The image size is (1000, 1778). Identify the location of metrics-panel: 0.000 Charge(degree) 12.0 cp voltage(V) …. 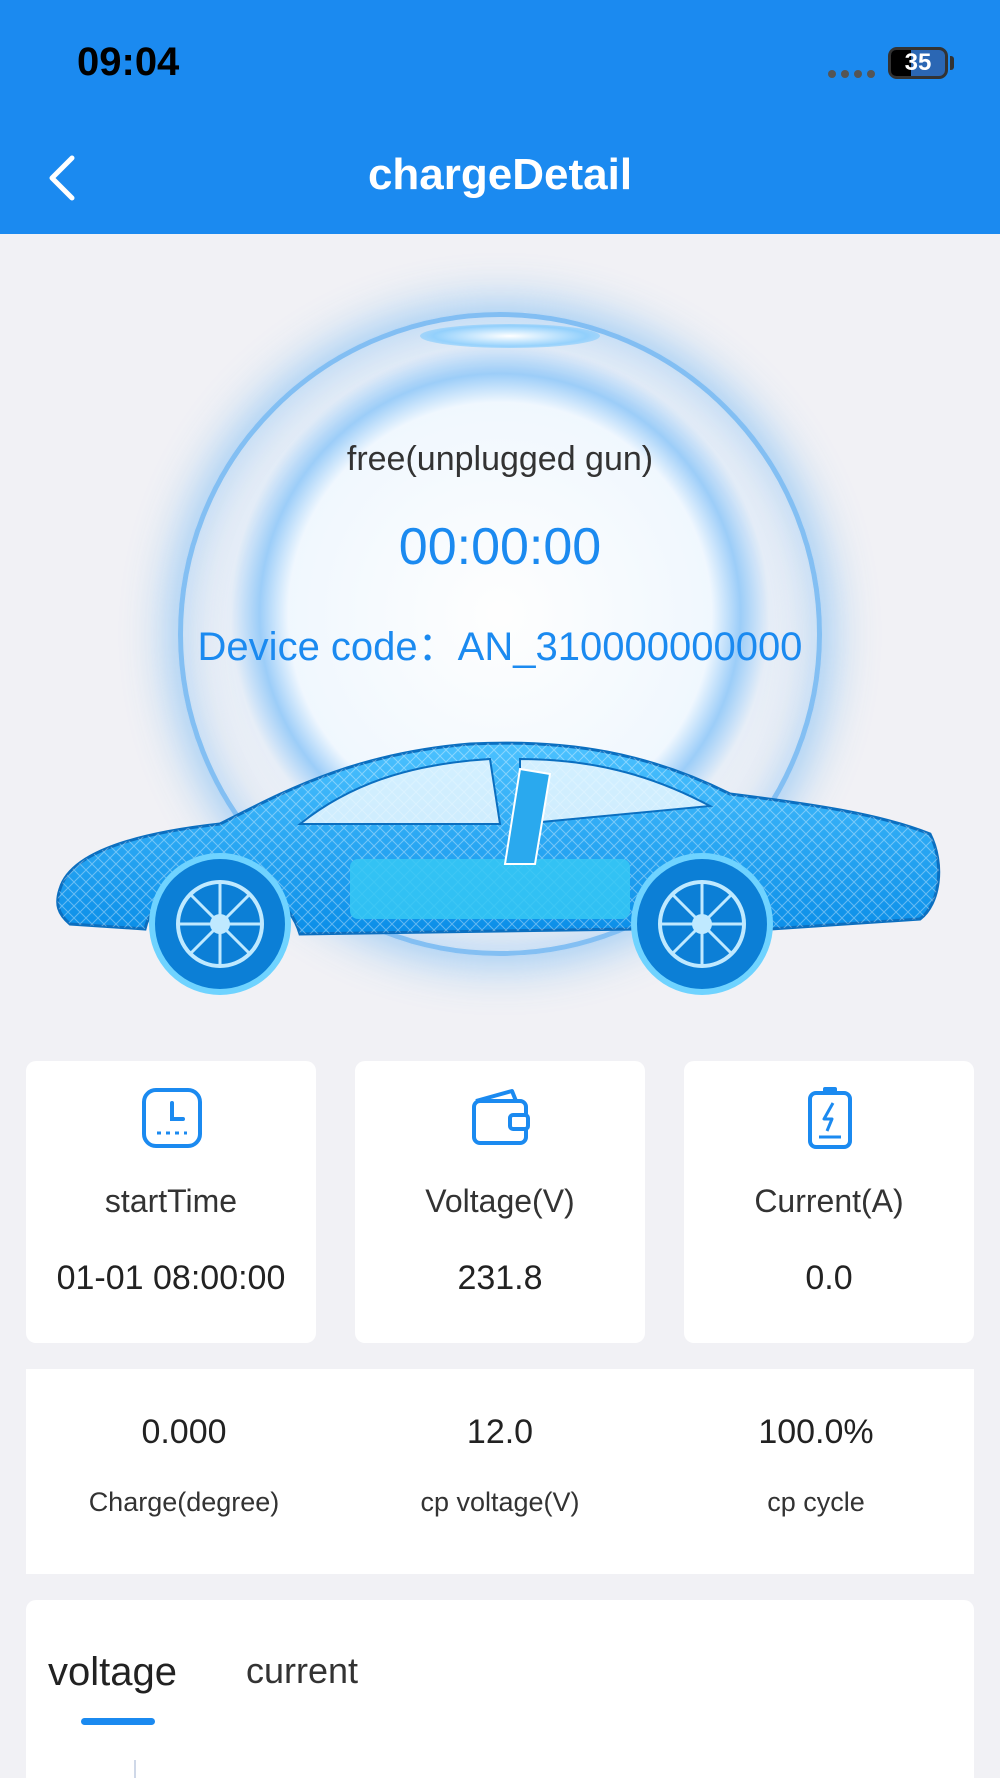
(500, 1471).